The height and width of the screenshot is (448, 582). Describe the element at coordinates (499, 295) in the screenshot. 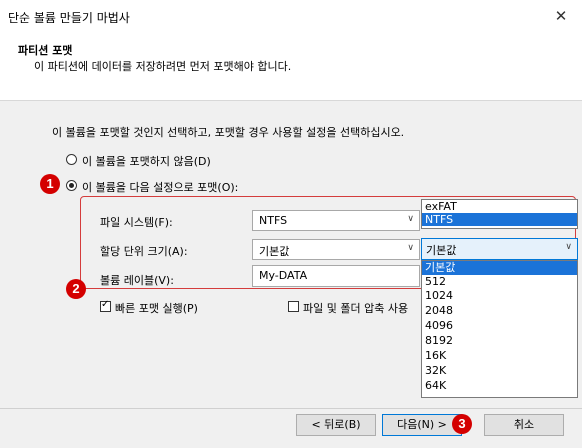

I see `alloc-option: 1024` at that location.